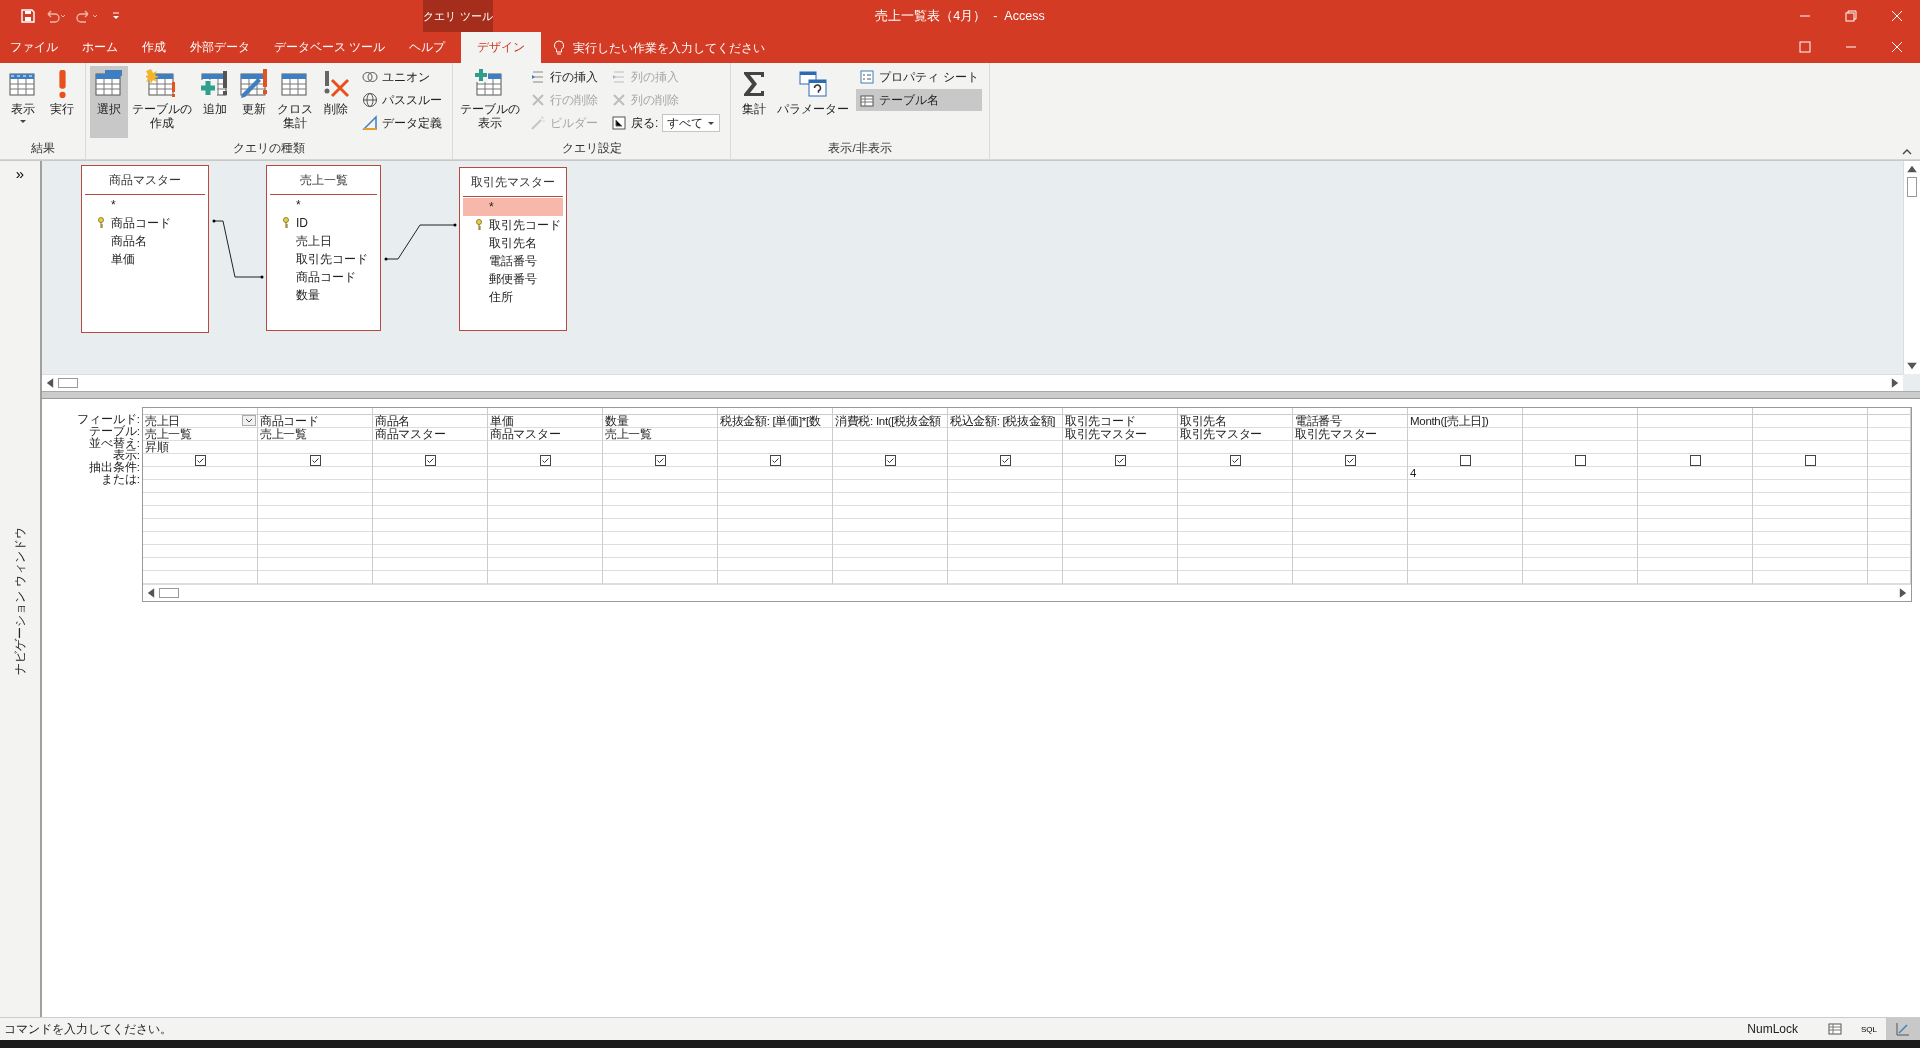 This screenshot has width=1920, height=1048. What do you see at coordinates (619, 100) in the screenshot?
I see `delete-icon` at bounding box center [619, 100].